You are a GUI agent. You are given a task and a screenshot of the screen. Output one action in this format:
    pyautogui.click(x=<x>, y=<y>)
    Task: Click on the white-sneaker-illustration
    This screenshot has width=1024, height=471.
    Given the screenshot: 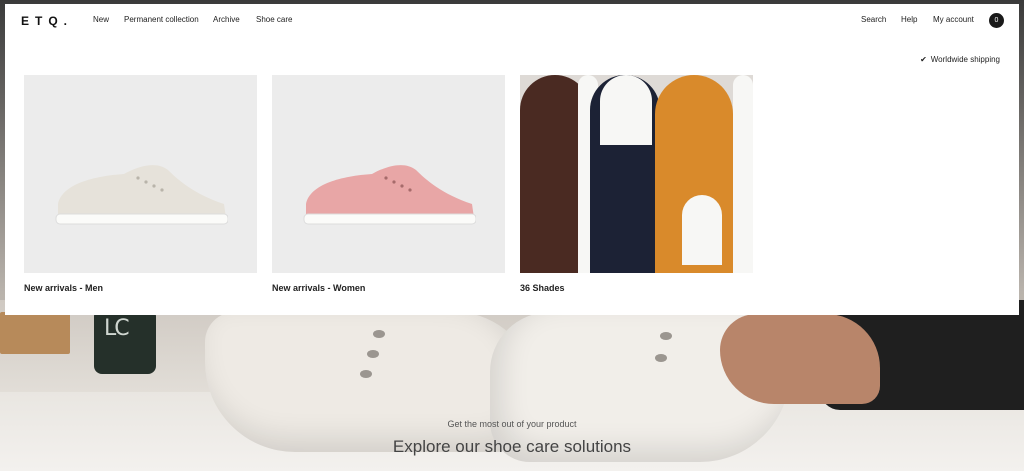 What is the action you would take?
    pyautogui.click(x=141, y=195)
    